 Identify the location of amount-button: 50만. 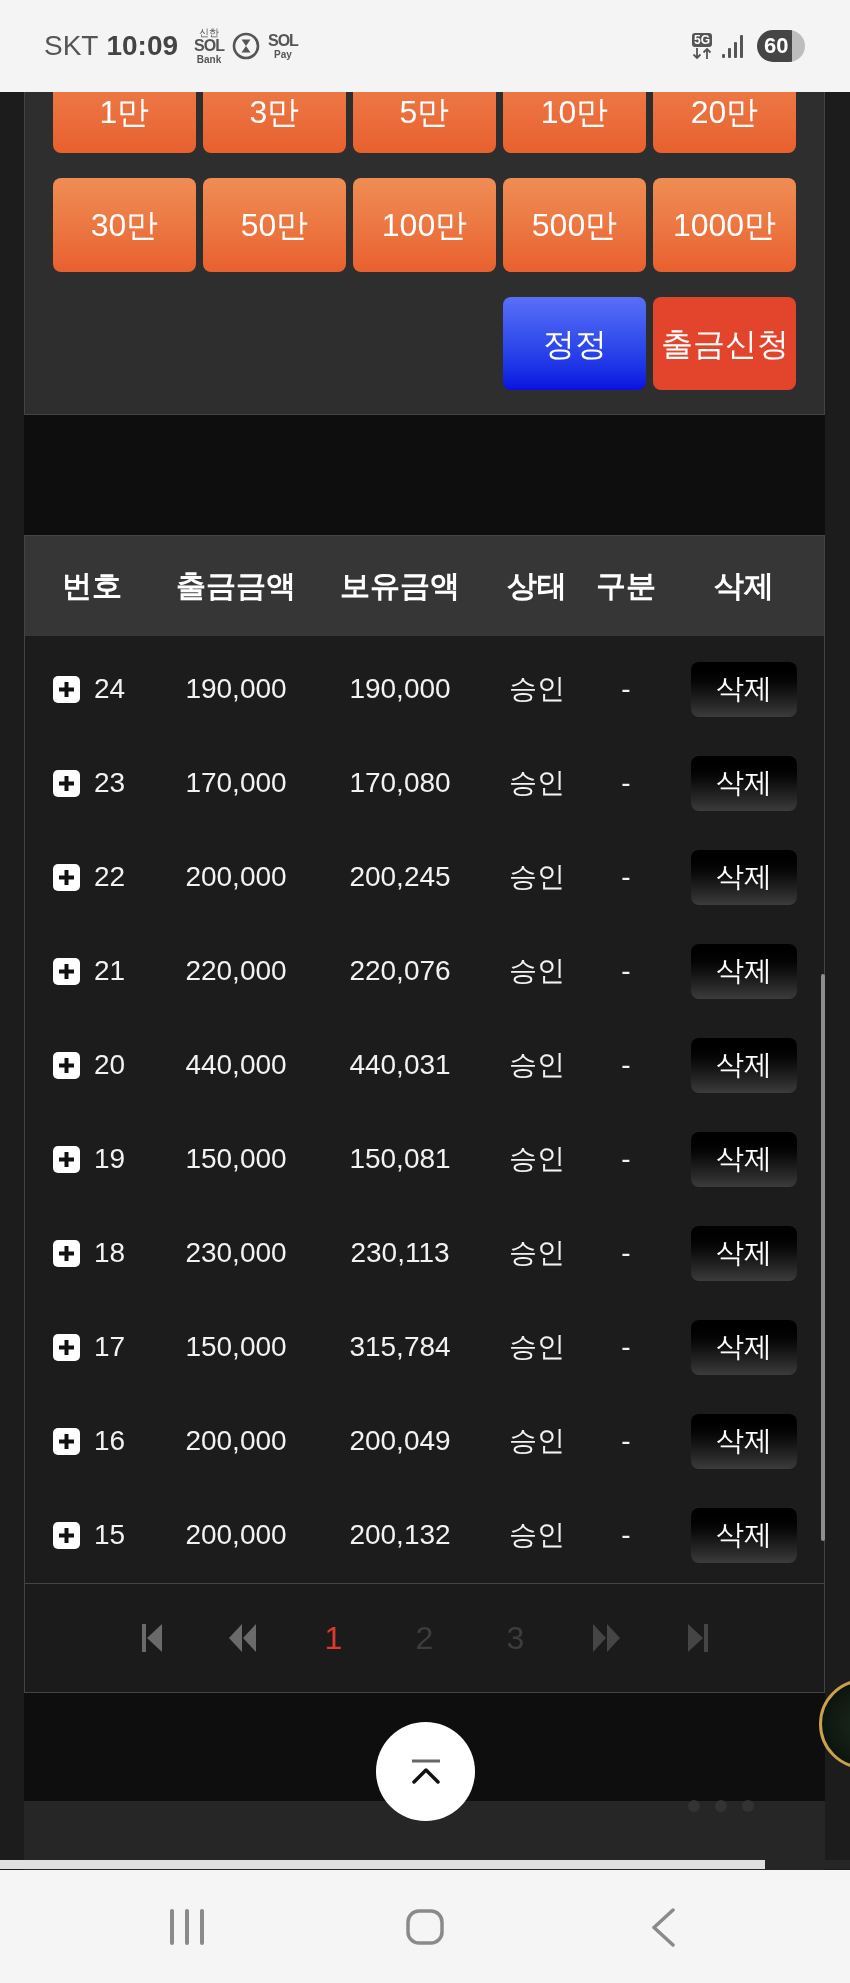
(274, 225).